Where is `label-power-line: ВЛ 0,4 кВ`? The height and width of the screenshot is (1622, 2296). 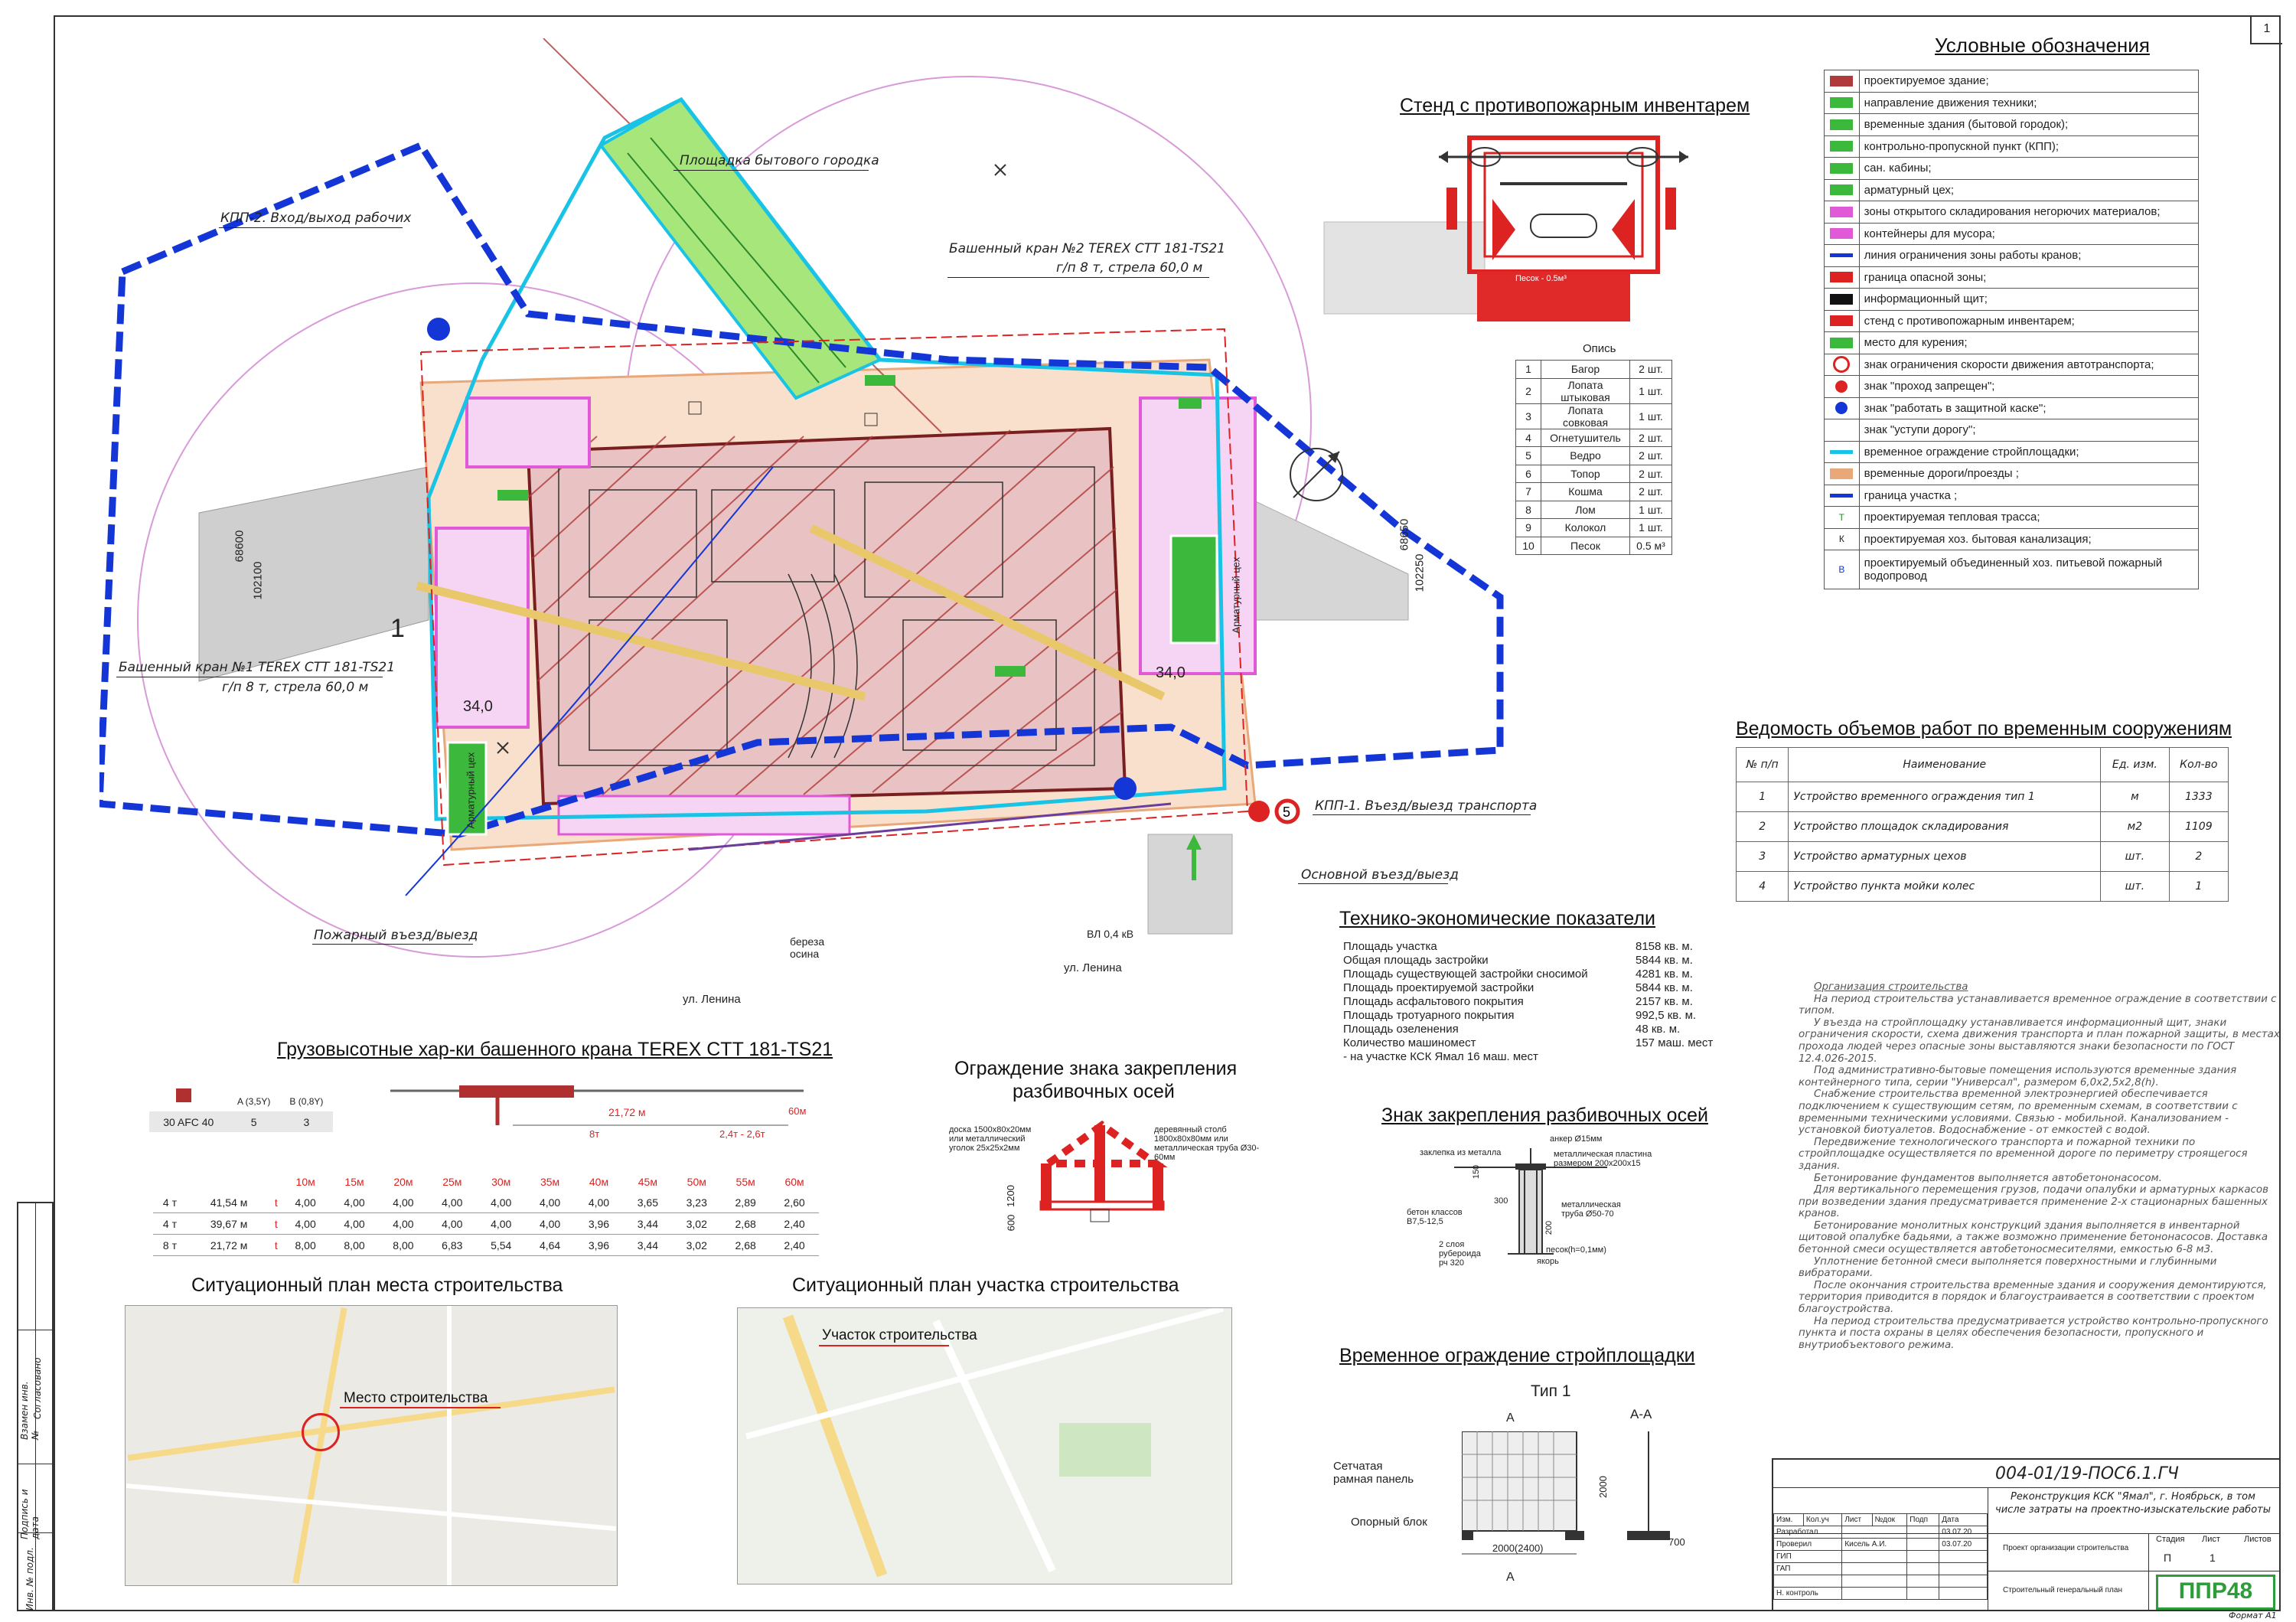
label-power-line: ВЛ 0,4 кВ is located at coordinates (1110, 934).